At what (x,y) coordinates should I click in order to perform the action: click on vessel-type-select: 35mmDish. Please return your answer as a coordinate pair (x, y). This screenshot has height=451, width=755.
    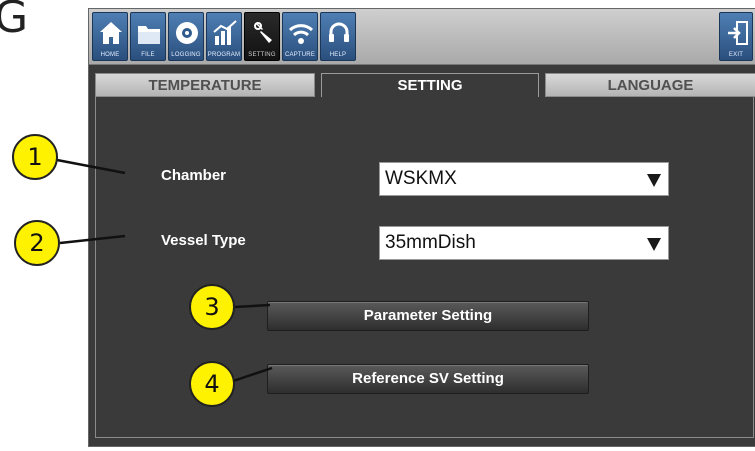
    Looking at the image, I should click on (524, 243).